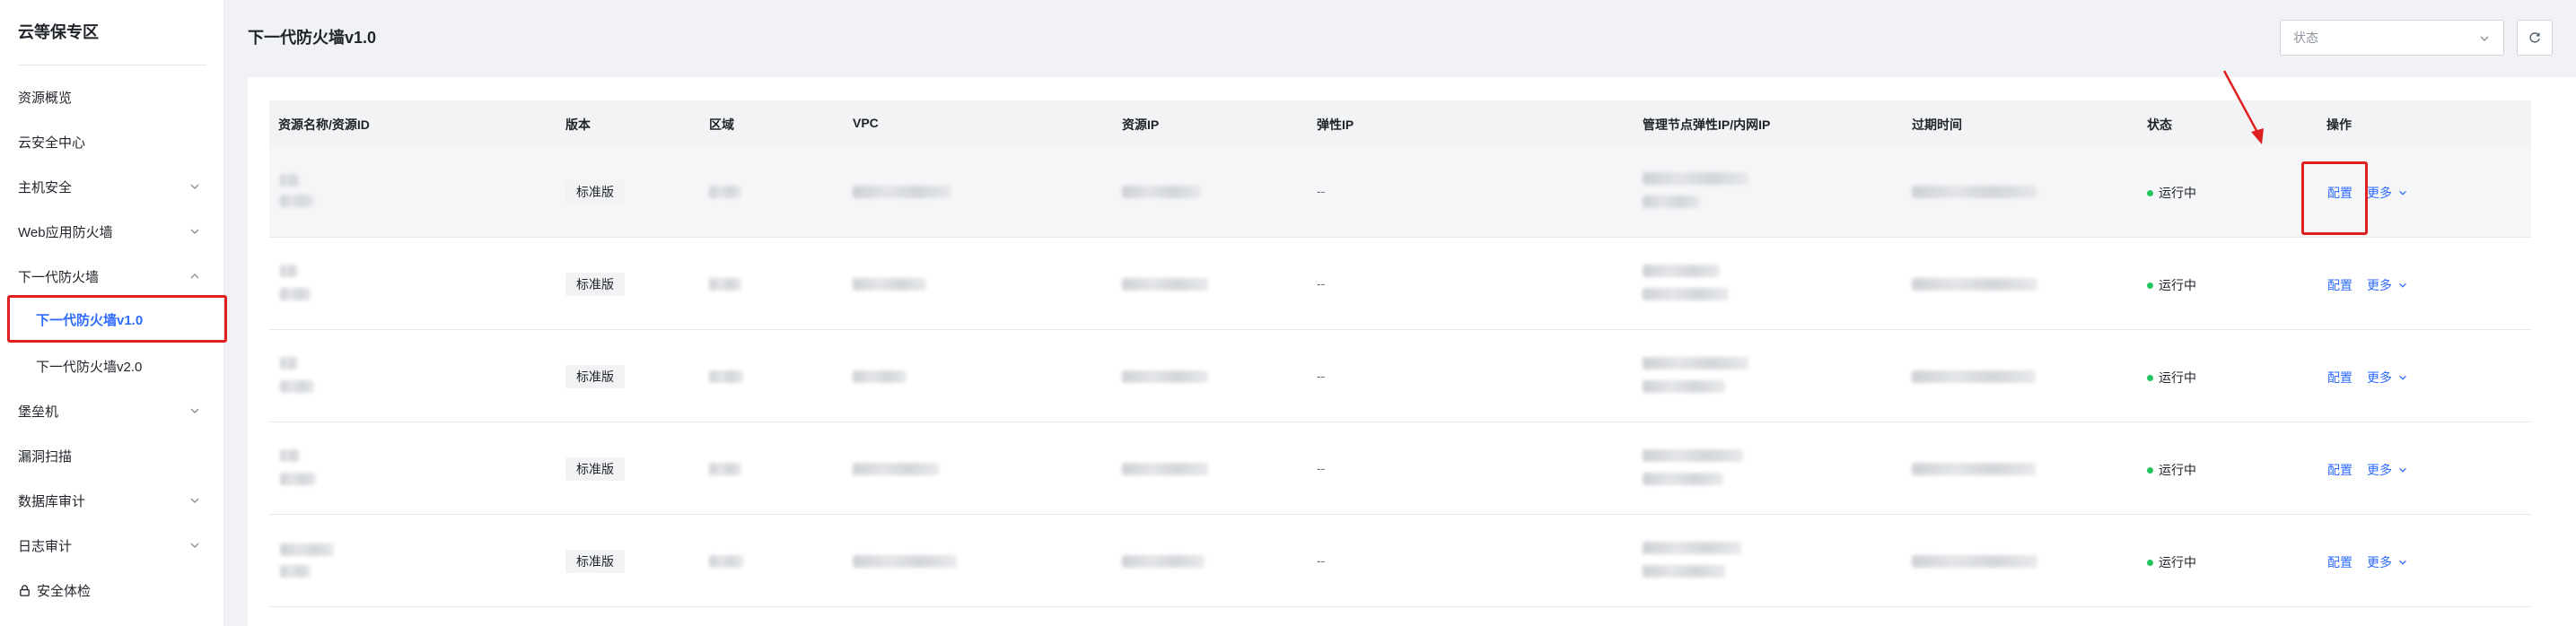  I want to click on column-header-resource-name: 资源名称/资源ID, so click(324, 124).